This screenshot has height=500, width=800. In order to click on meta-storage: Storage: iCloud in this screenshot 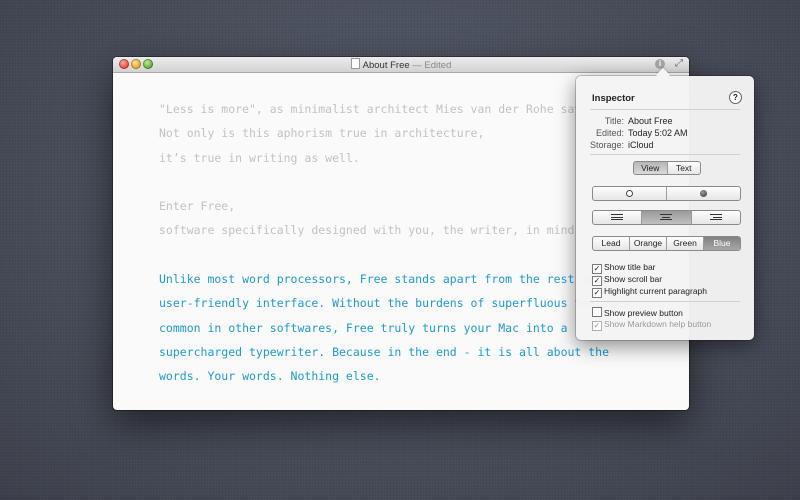, I will do `click(620, 145)`.